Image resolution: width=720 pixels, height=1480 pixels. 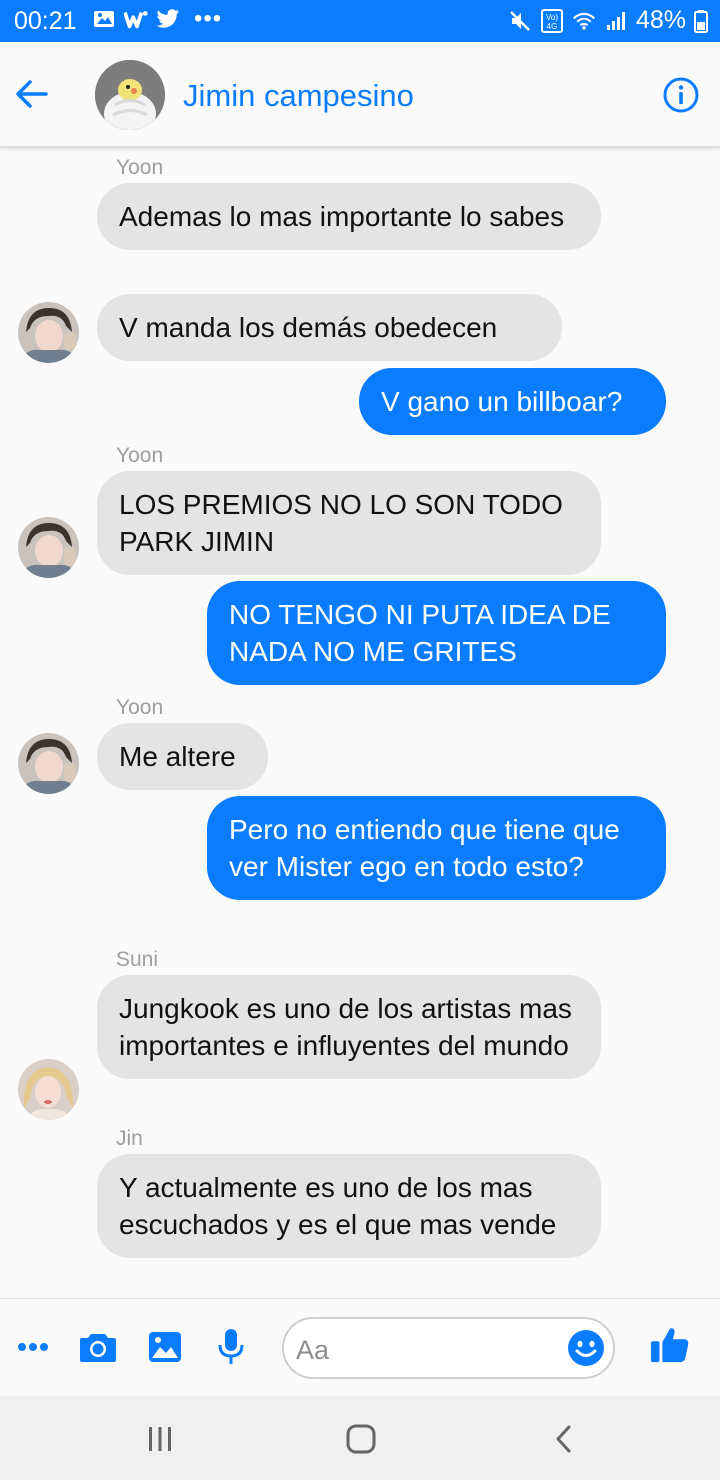 What do you see at coordinates (520, 21) in the screenshot?
I see `mute-icon` at bounding box center [520, 21].